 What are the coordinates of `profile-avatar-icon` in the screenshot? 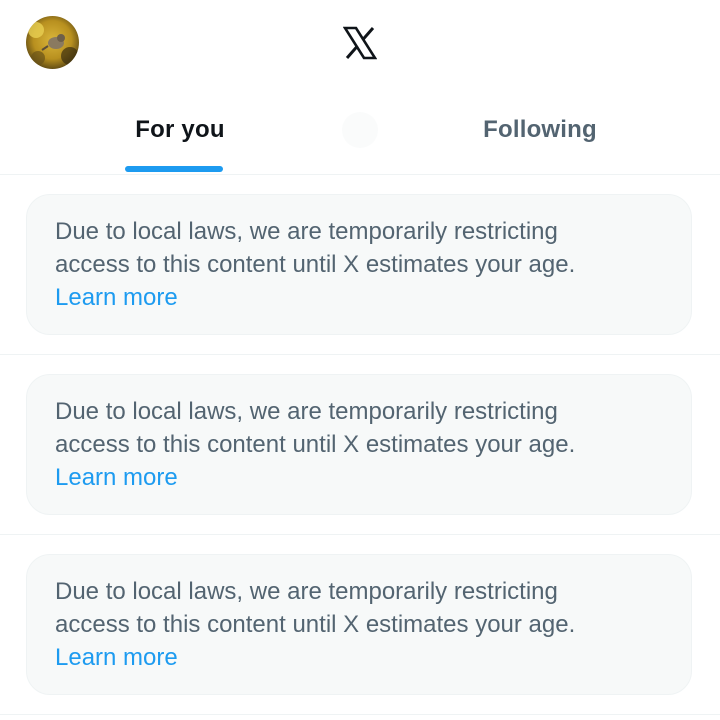 It's located at (52, 42).